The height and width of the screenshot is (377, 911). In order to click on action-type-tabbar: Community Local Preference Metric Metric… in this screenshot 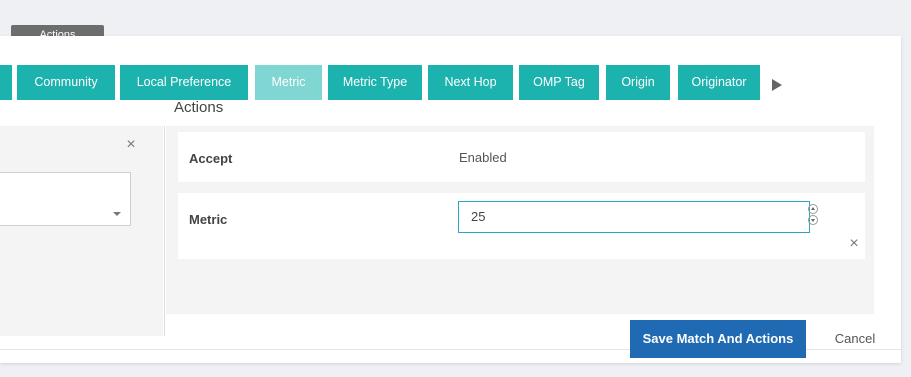, I will do `click(400, 82)`.